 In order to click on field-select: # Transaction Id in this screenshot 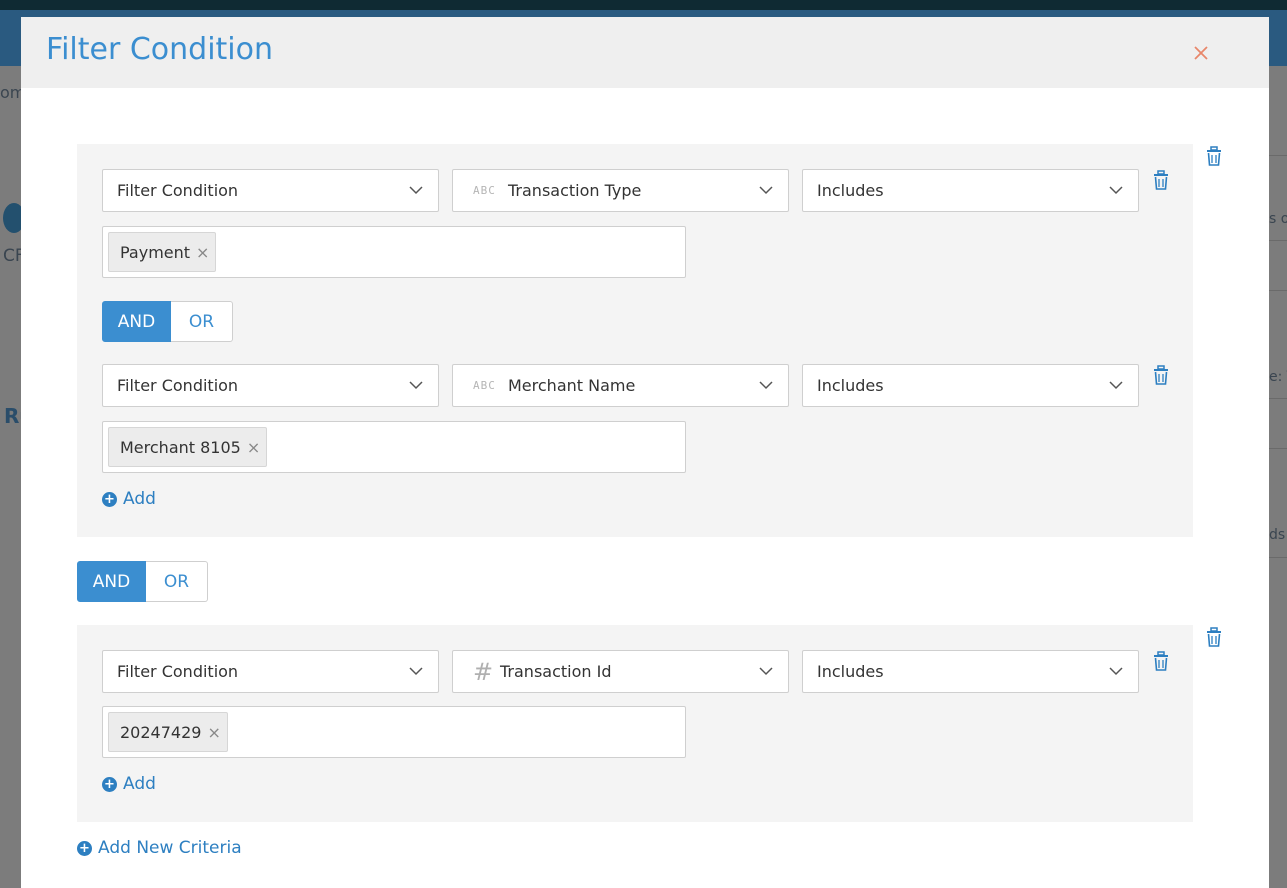, I will do `click(620, 671)`.